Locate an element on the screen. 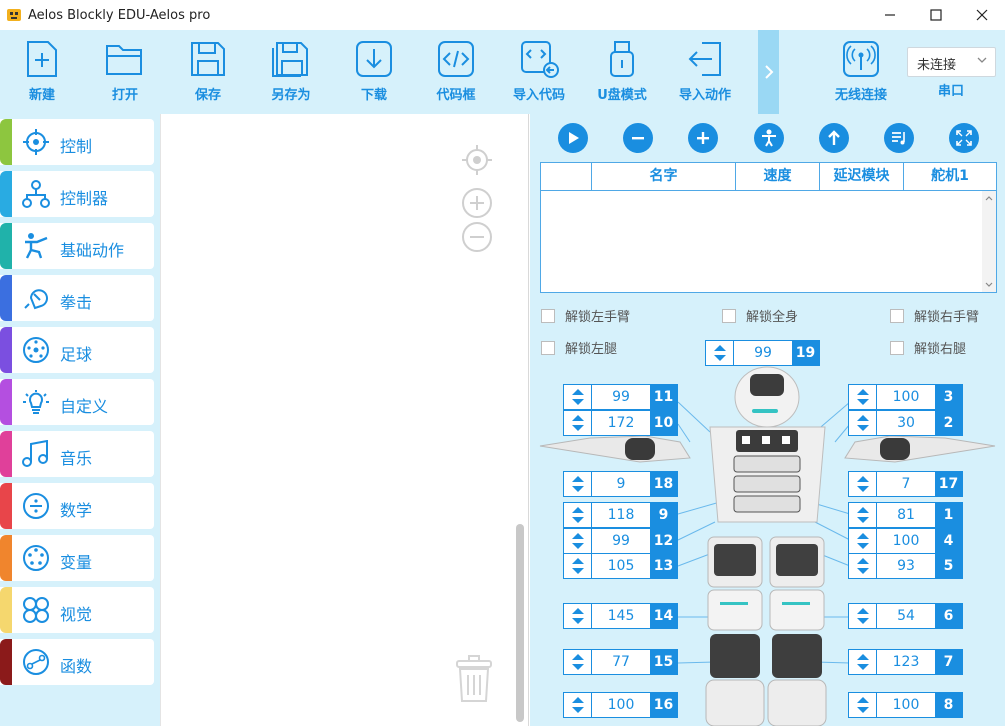 The width and height of the screenshot is (1005, 726). servo-stepper: 81 1 is located at coordinates (905, 515).